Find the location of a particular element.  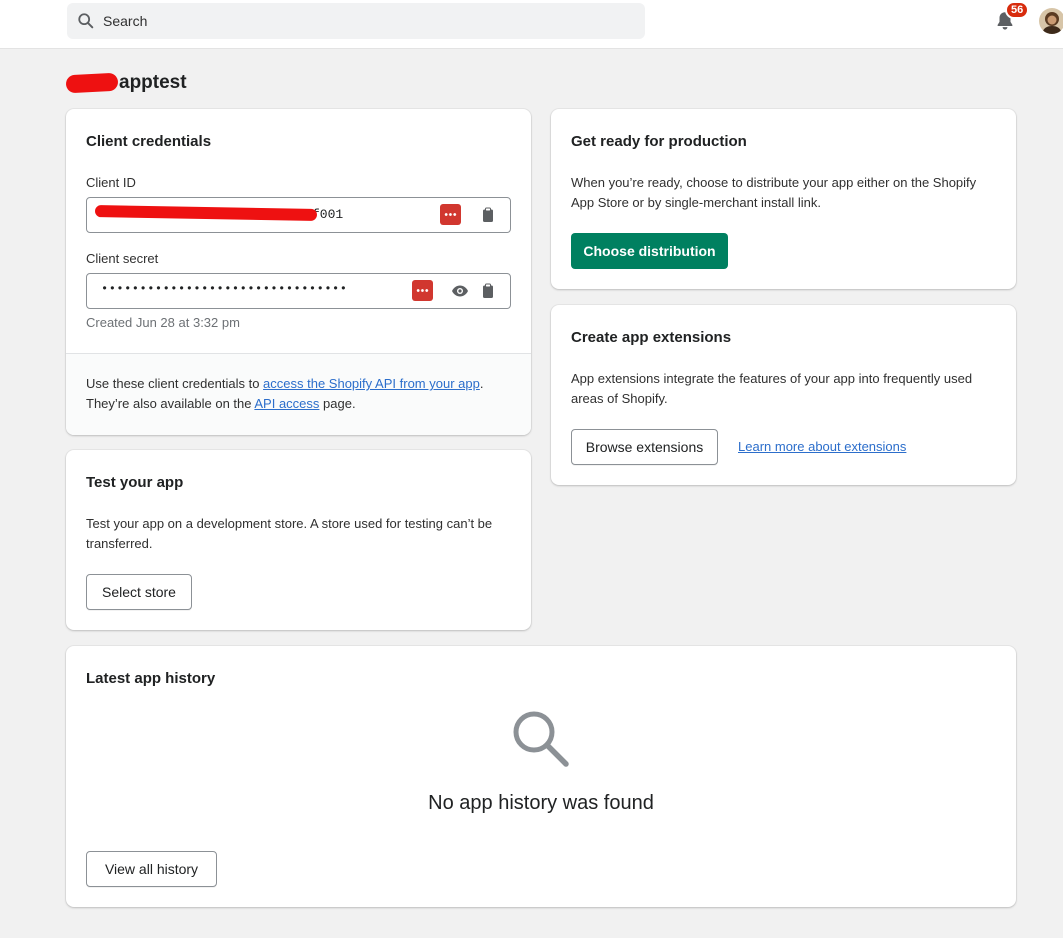

top-bar: Search 56 is located at coordinates (531, 24).